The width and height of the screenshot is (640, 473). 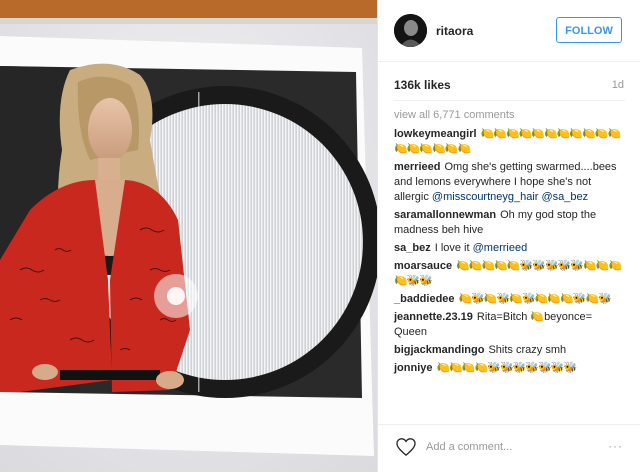 I want to click on comment-footer: Add a comment... ···, so click(x=509, y=448).